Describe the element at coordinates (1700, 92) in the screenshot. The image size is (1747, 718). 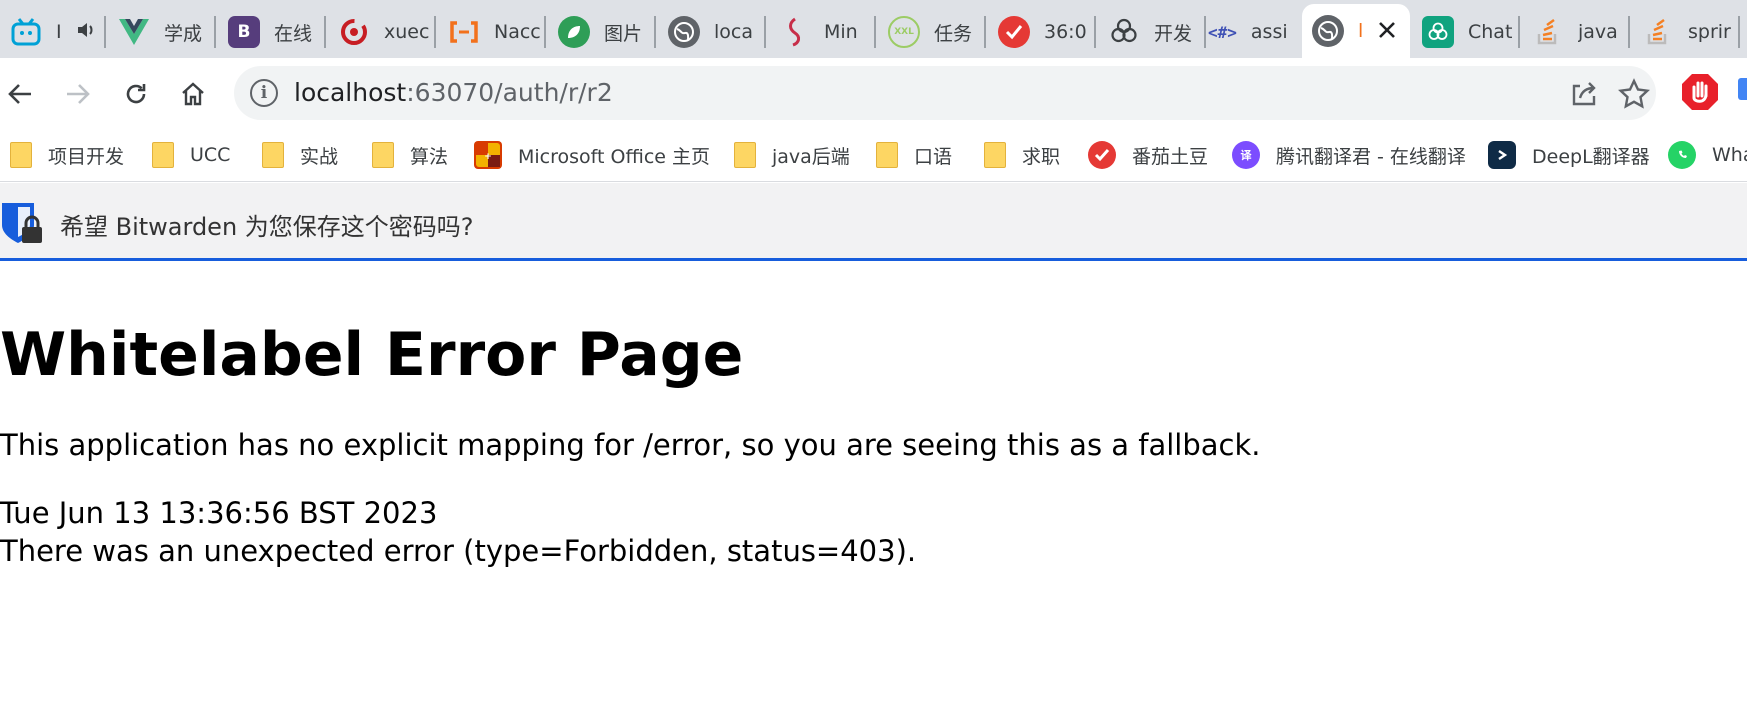
I see `adblock-extension-icon` at that location.